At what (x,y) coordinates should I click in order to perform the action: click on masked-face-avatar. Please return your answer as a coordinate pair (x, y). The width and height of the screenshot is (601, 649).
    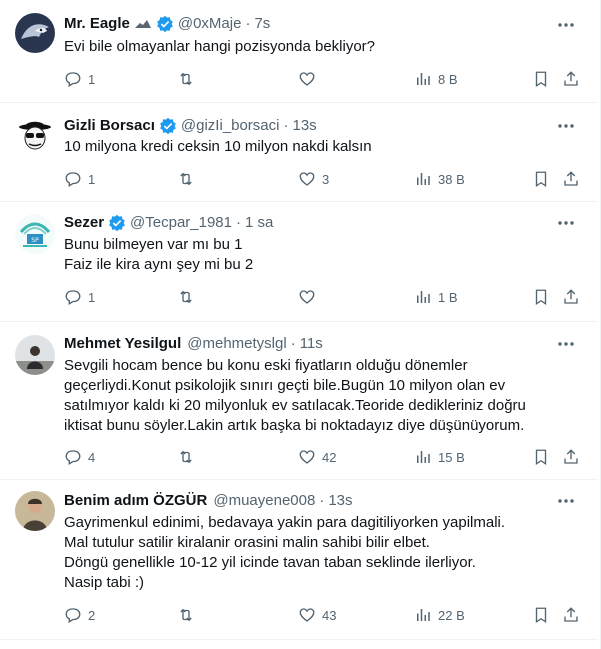
    Looking at the image, I should click on (35, 134).